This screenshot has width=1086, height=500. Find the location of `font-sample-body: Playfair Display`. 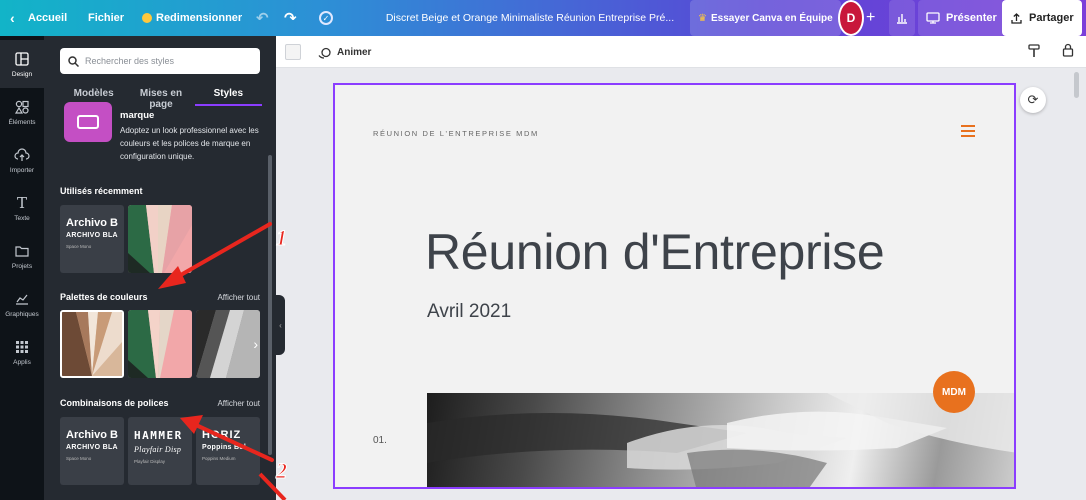

font-sample-body: Playfair Display is located at coordinates (150, 461).